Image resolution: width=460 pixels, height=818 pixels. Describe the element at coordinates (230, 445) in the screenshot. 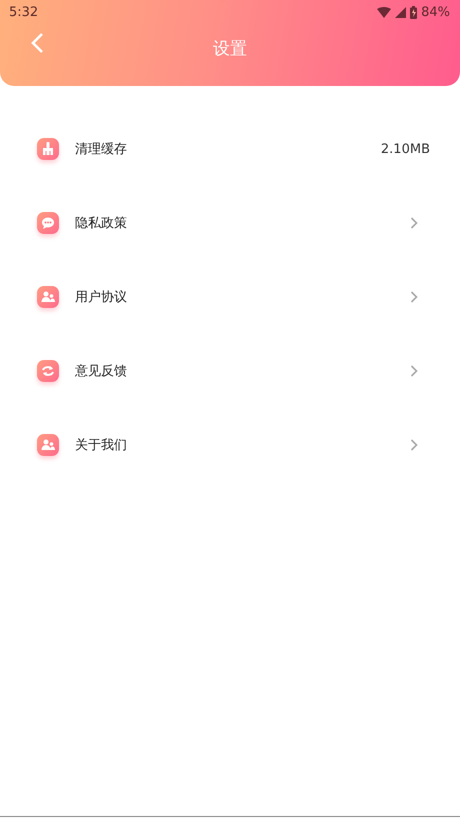

I see `settings-item: 关于我们` at that location.